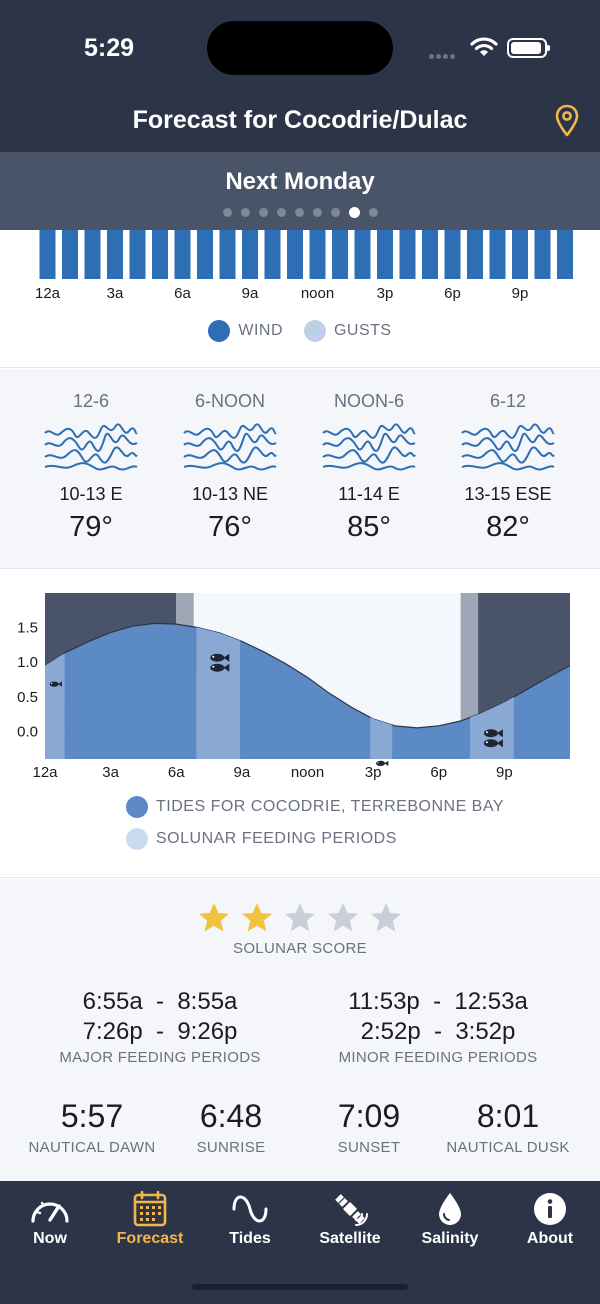  What do you see at coordinates (160, 1001) in the screenshot?
I see `major-period-1: 6:55a - 8:55a` at bounding box center [160, 1001].